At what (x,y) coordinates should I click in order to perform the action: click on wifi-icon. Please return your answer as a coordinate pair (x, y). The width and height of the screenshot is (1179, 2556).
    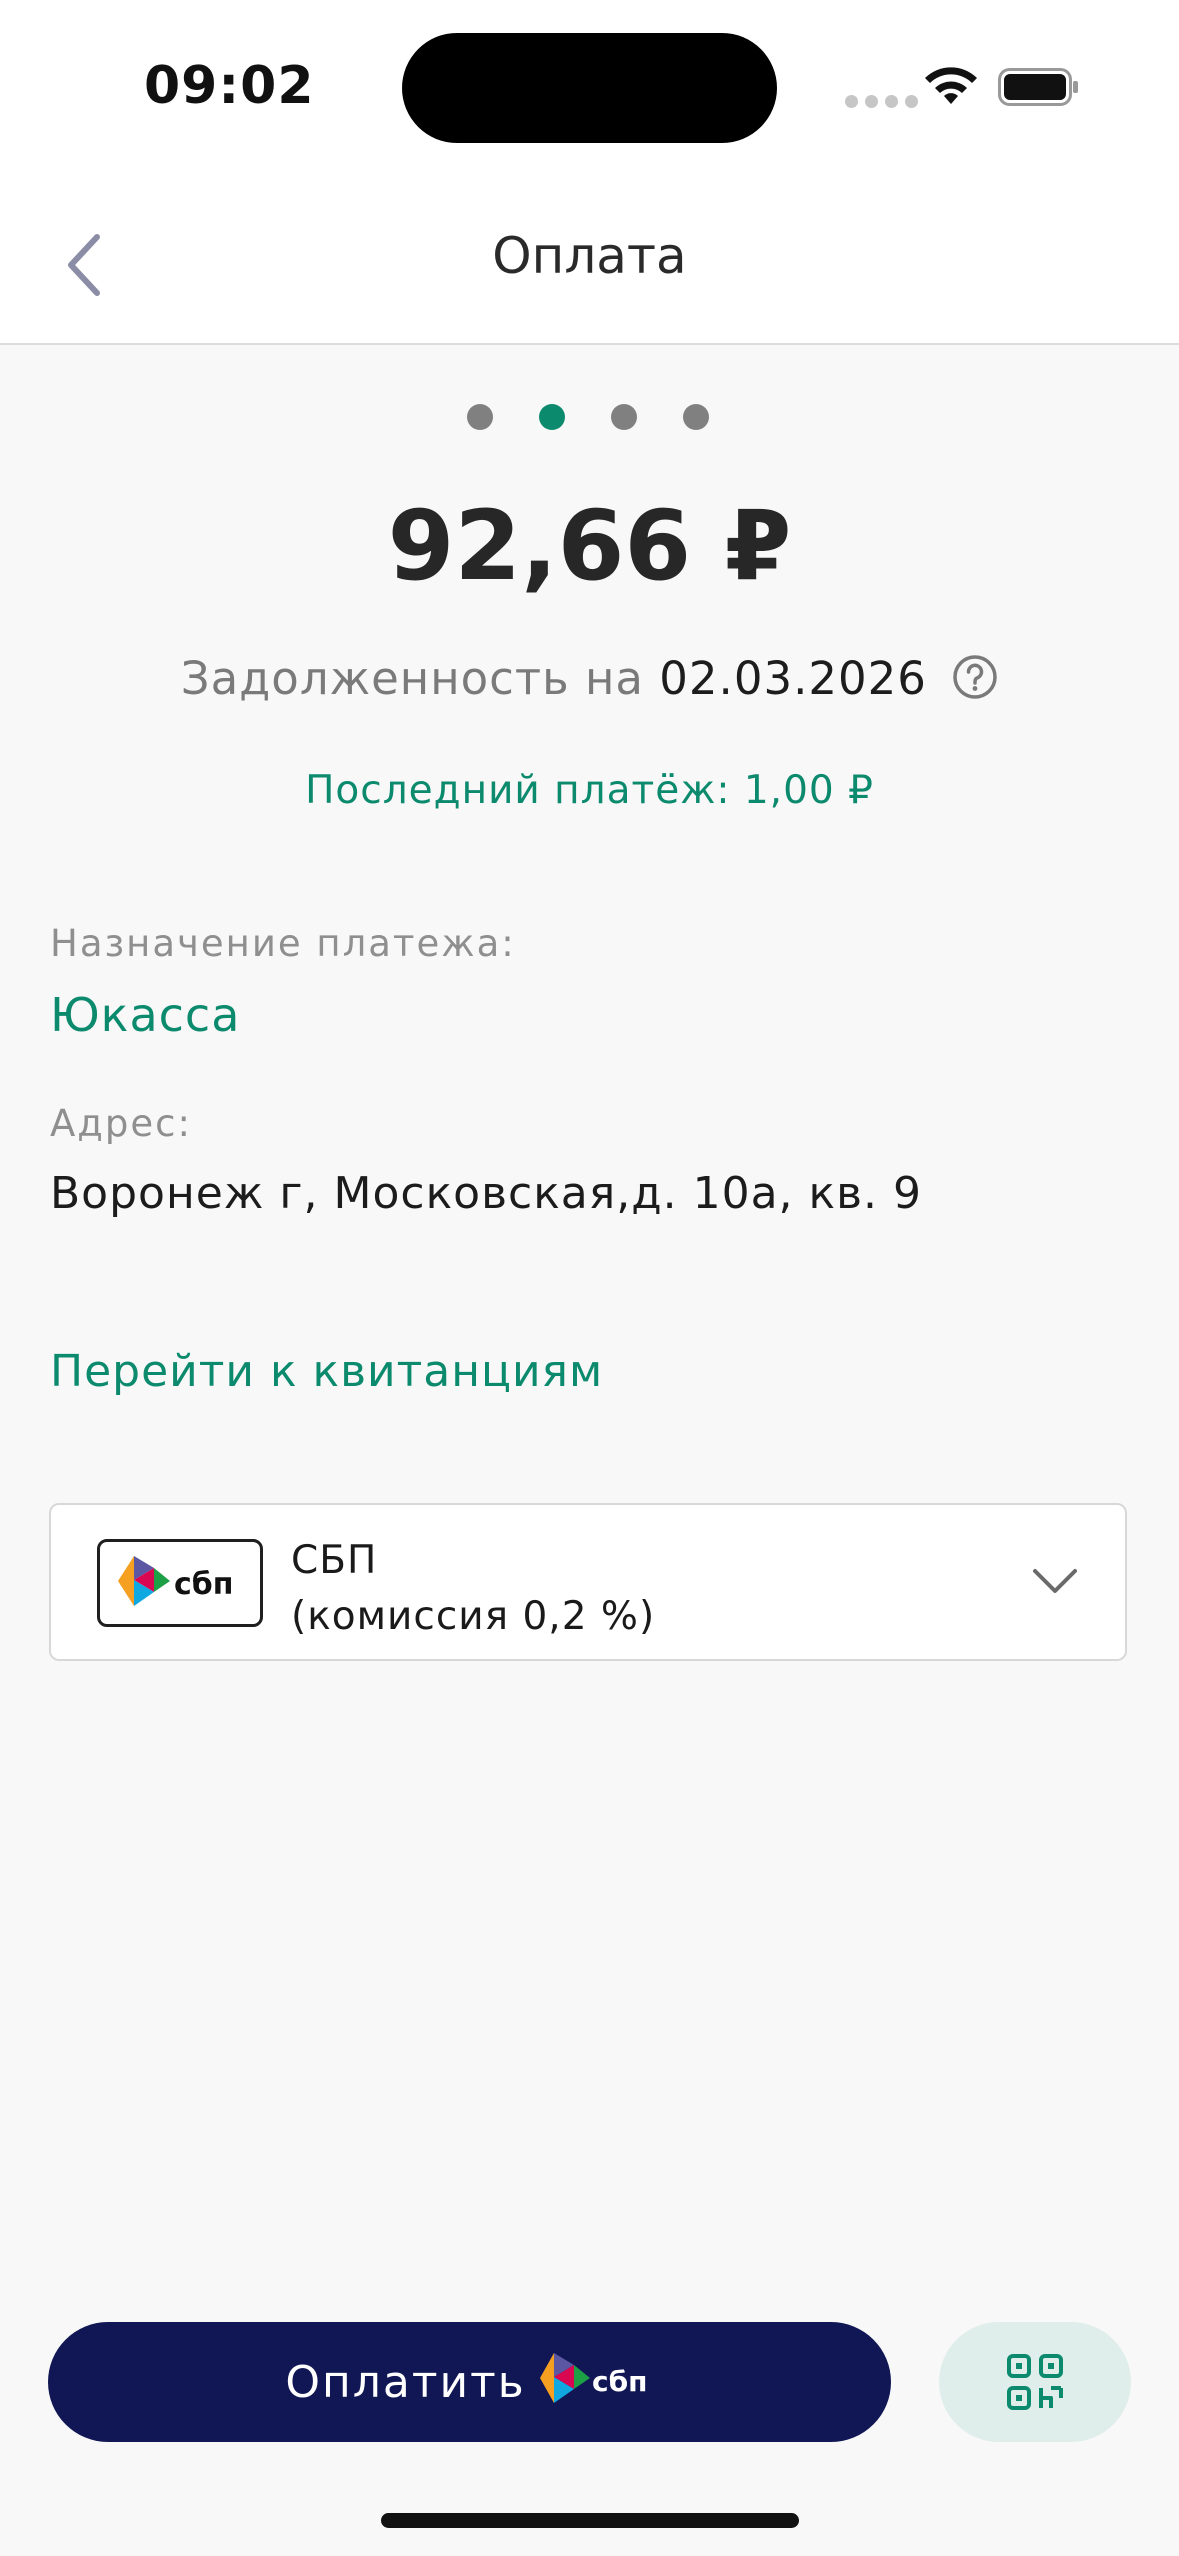
    Looking at the image, I should click on (951, 85).